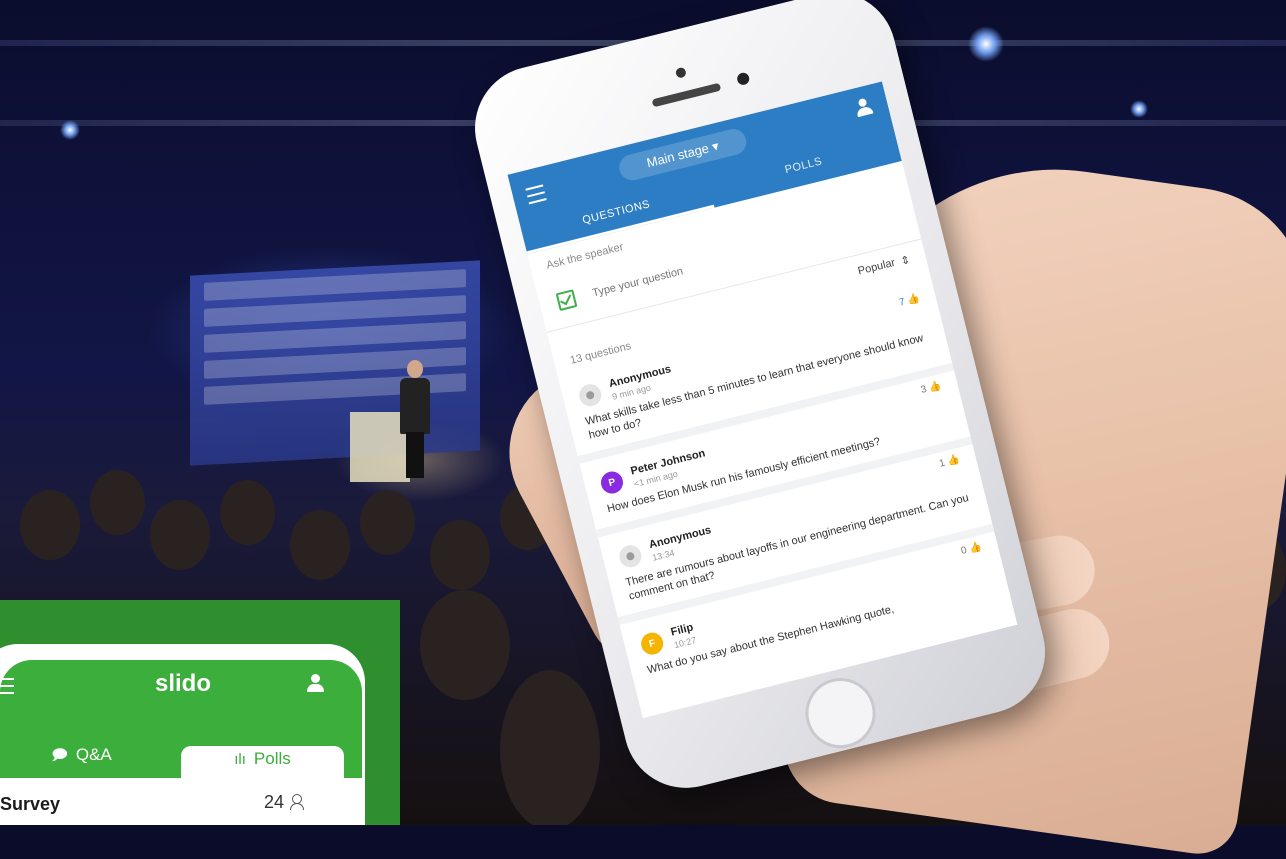 This screenshot has height=859, width=1286. I want to click on sort-icon: ⇕, so click(905, 261).